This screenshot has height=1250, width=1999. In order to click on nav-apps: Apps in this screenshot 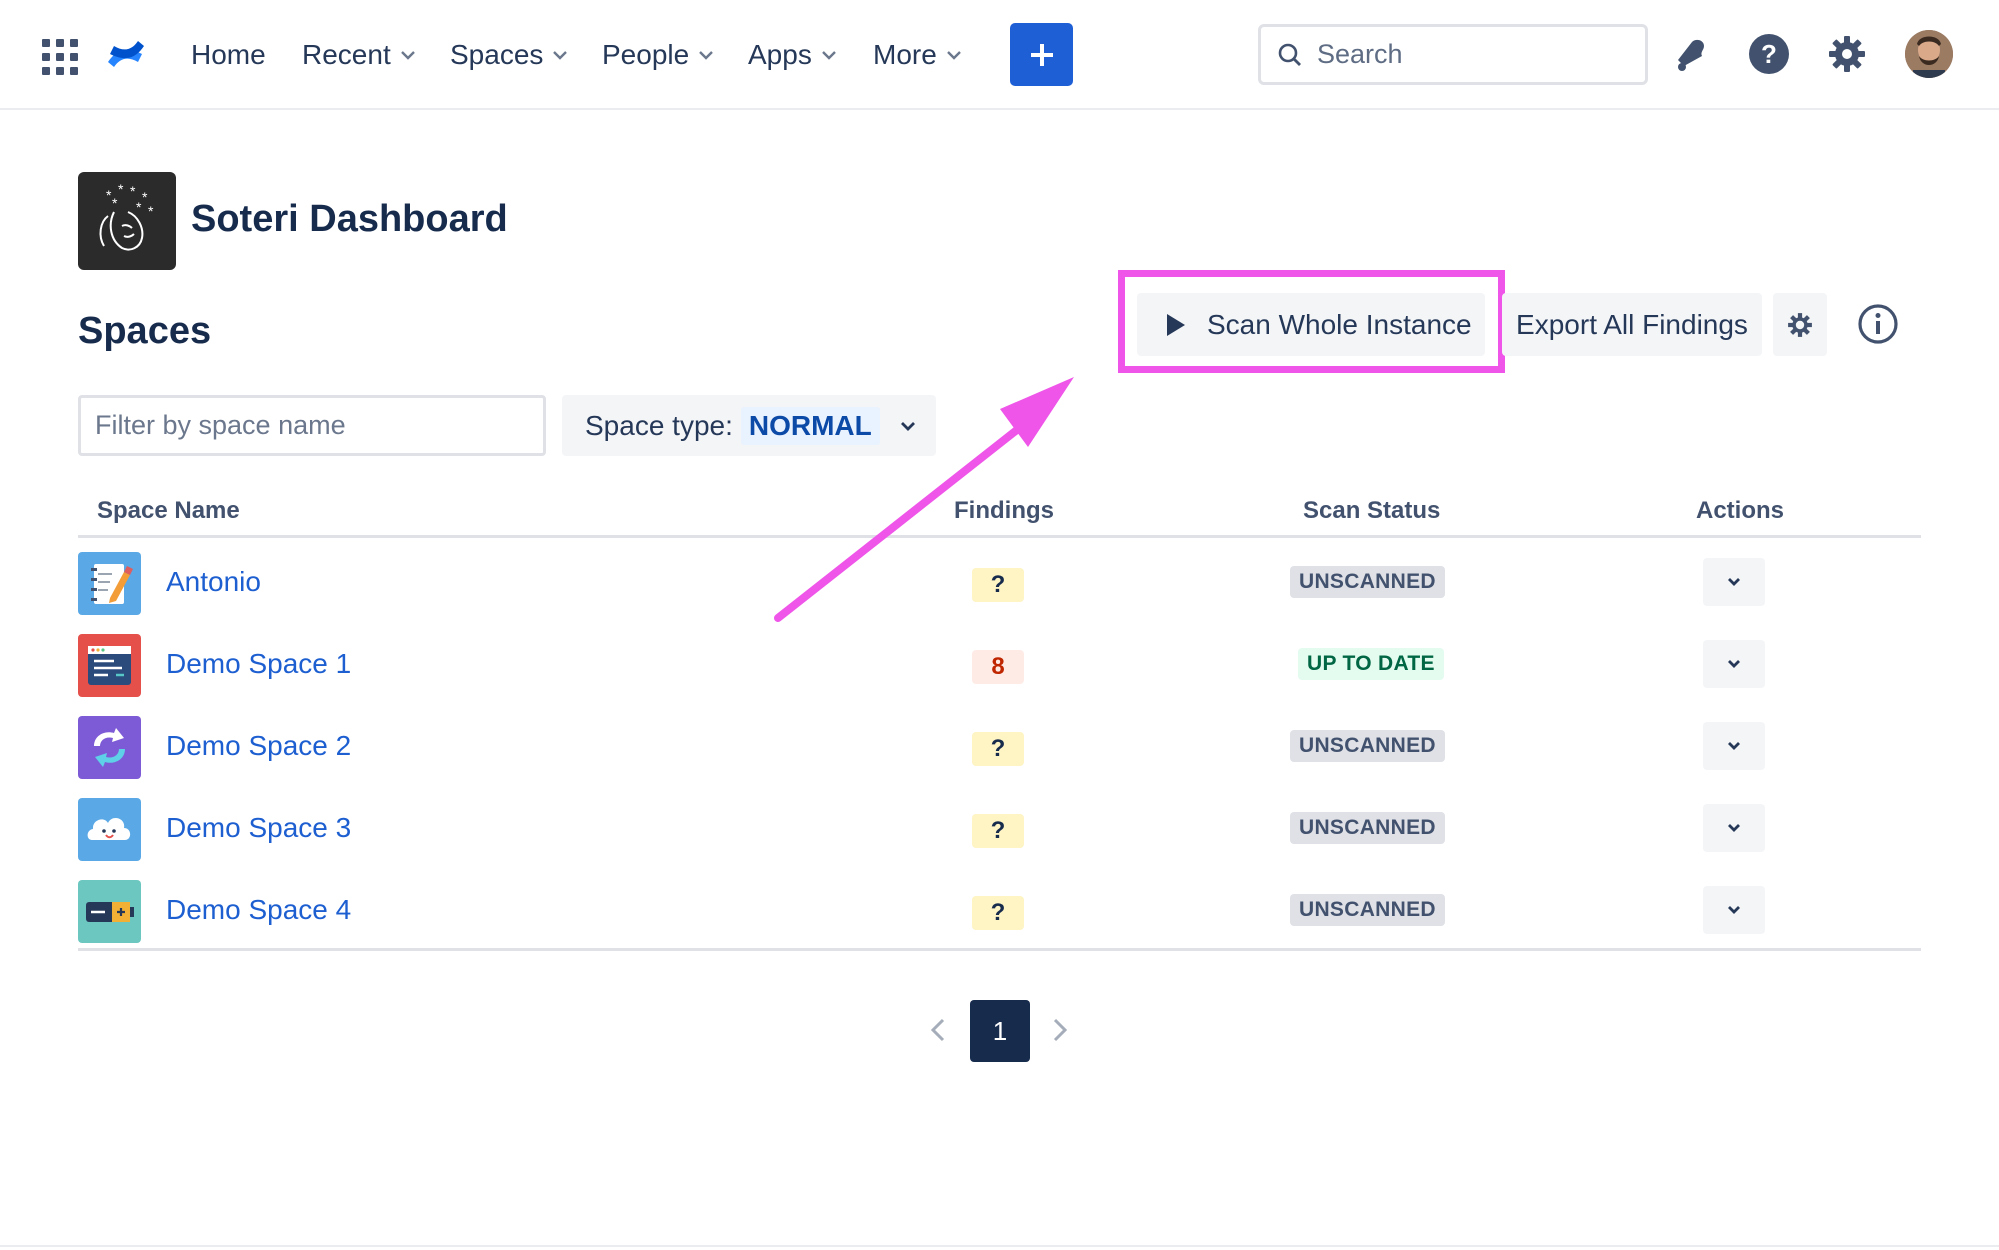, I will do `click(793, 55)`.